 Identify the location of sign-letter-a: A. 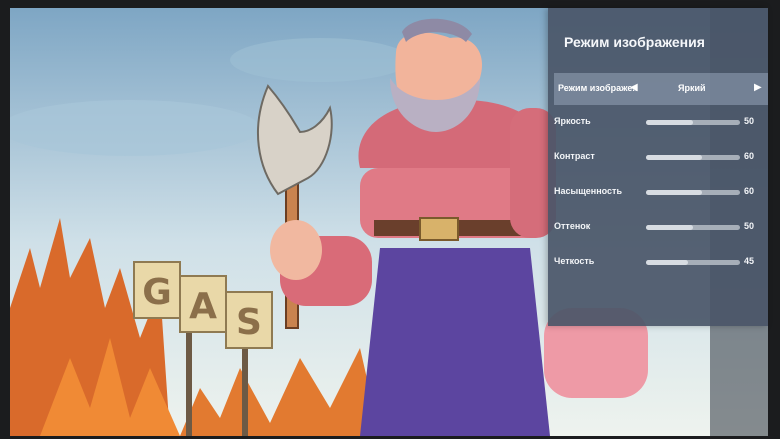
(203, 304).